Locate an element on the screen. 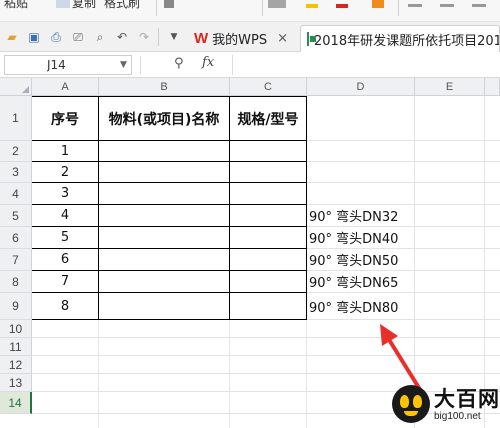 Image resolution: width=500 pixels, height=428 pixels. row-header-7: 7 is located at coordinates (16, 260).